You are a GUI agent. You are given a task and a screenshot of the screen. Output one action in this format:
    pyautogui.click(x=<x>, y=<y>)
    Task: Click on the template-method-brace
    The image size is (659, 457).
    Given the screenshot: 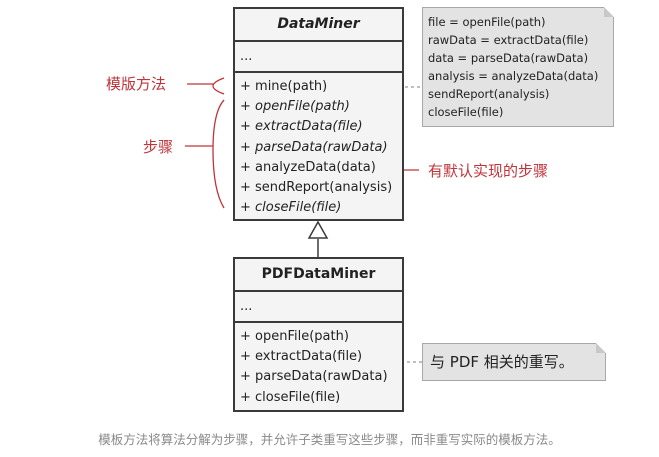 What is the action you would take?
    pyautogui.click(x=218, y=86)
    